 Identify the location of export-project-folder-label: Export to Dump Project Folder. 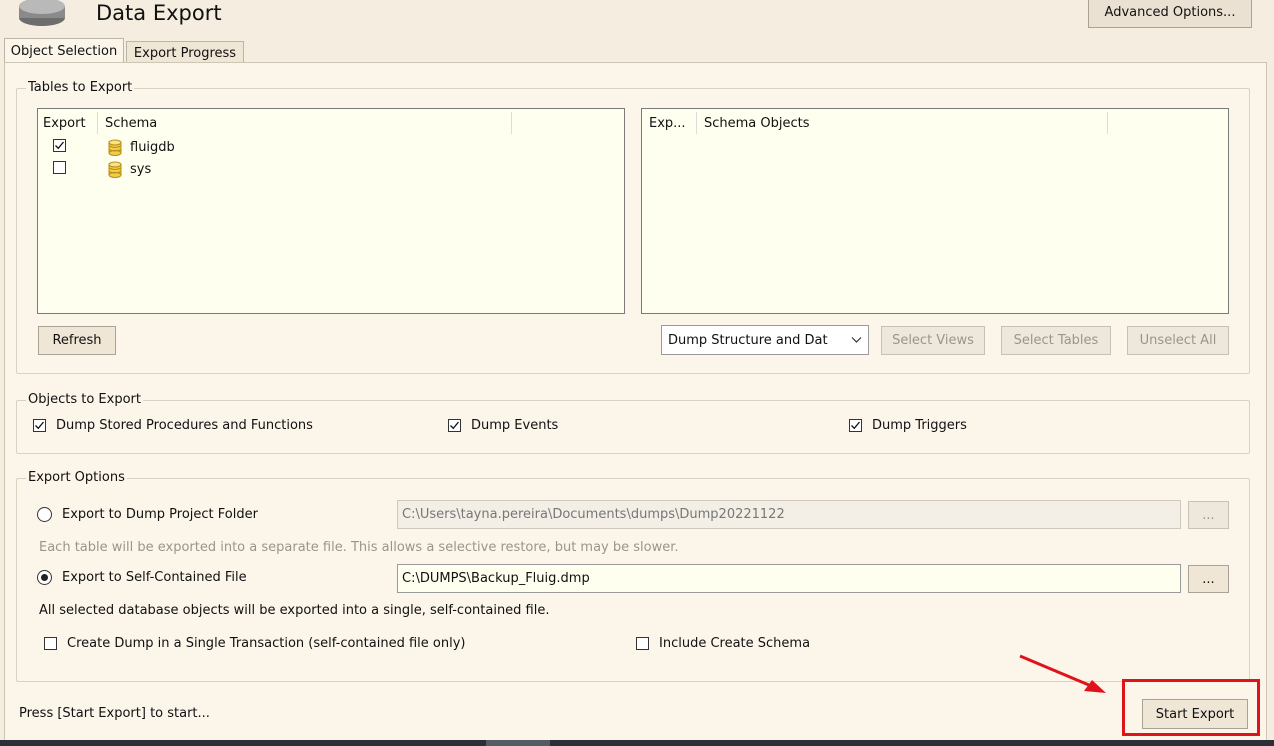
(160, 515).